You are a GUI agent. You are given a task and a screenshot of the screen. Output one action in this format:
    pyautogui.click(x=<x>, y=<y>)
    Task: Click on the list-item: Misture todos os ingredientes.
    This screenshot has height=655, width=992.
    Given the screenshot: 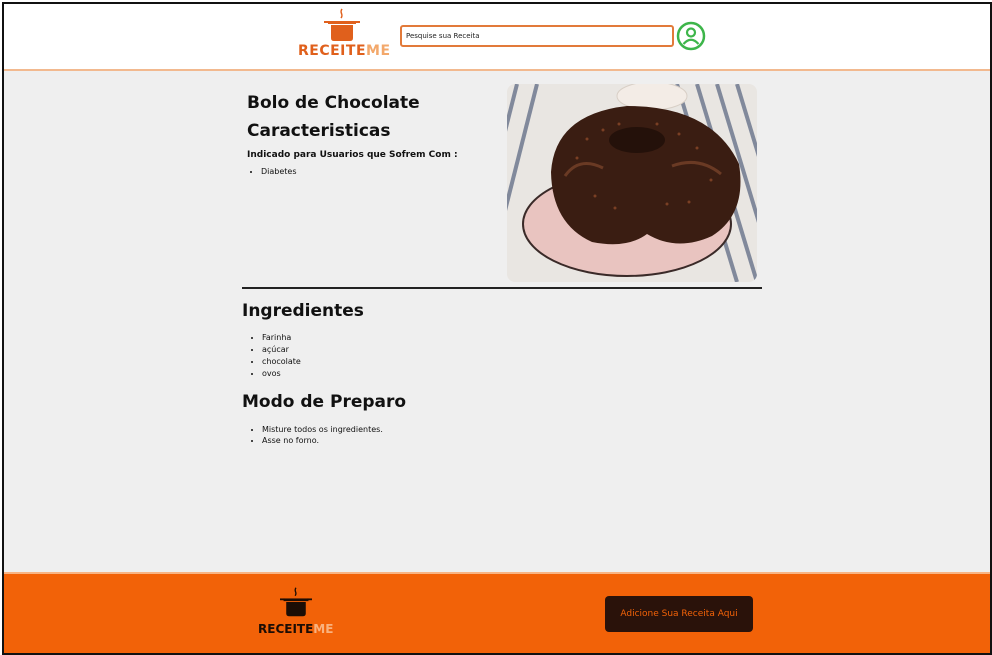 What is the action you would take?
    pyautogui.click(x=322, y=429)
    